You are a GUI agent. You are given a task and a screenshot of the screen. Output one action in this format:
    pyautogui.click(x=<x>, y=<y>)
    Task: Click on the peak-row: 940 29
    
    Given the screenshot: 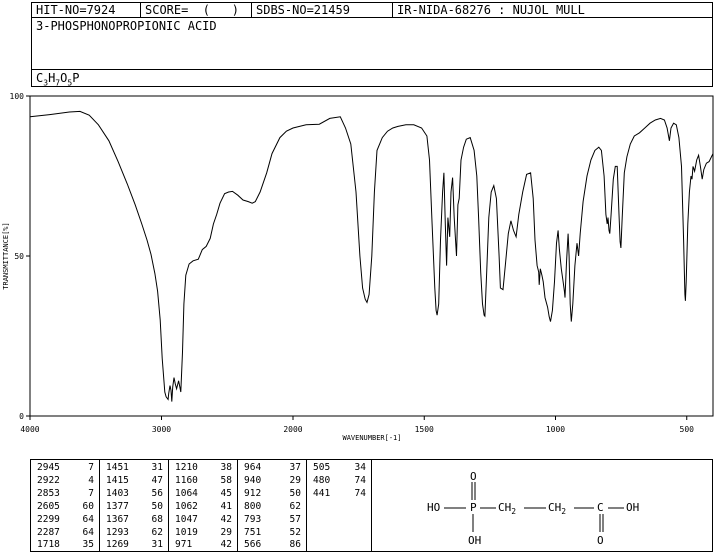 What is the action you would take?
    pyautogui.click(x=272, y=481)
    